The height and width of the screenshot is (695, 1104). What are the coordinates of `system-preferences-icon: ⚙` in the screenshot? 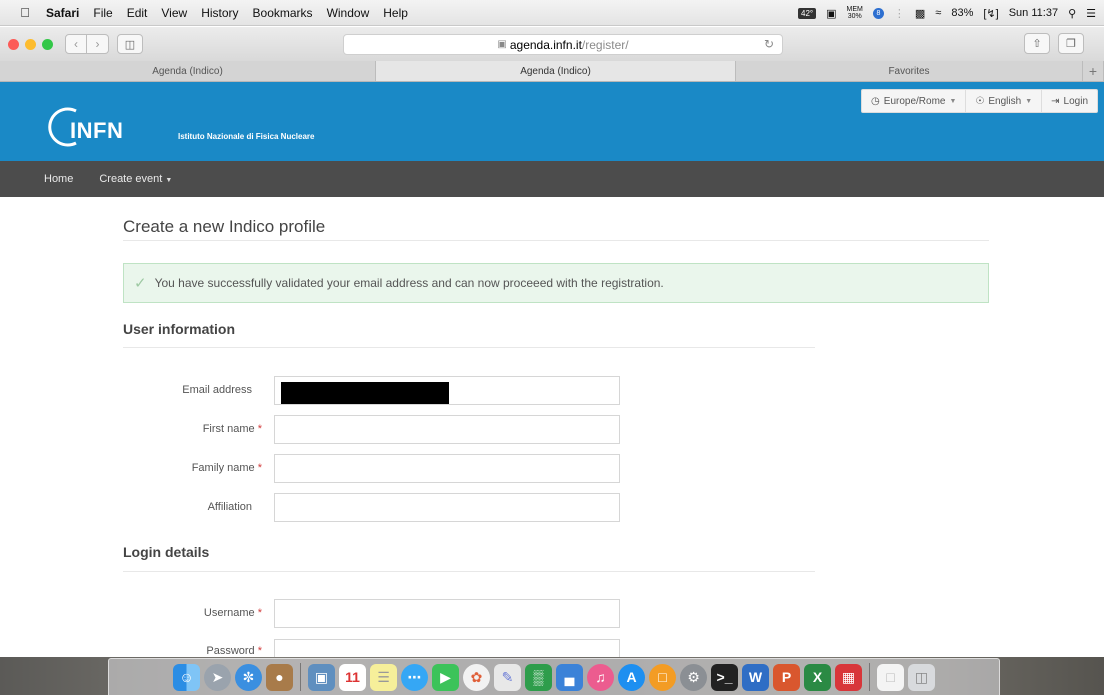 It's located at (693, 677).